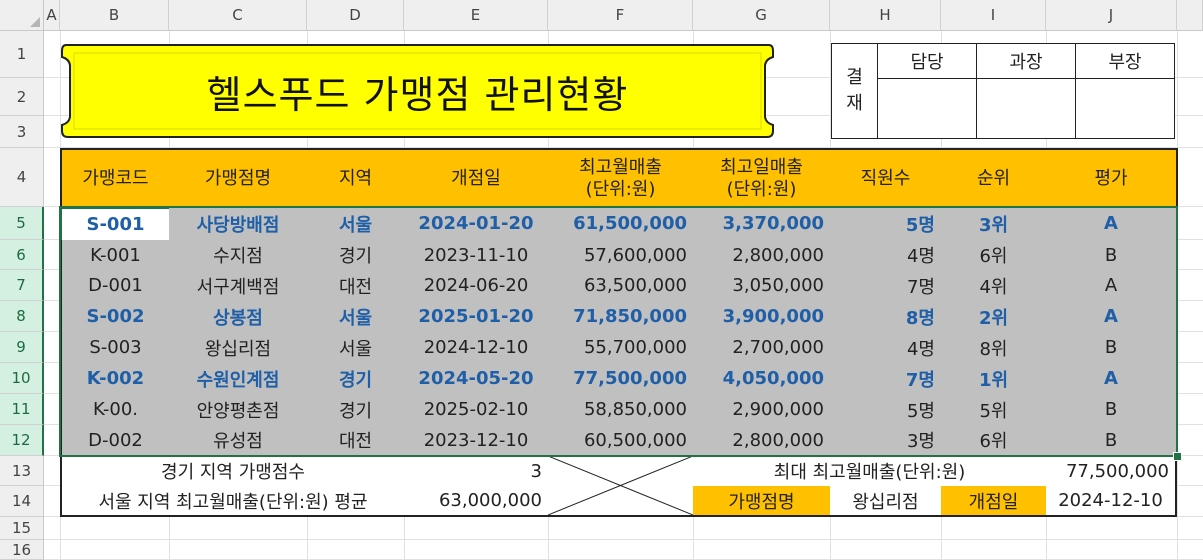  Describe the element at coordinates (115, 348) in the screenshot. I see `cell-code: S-003` at that location.